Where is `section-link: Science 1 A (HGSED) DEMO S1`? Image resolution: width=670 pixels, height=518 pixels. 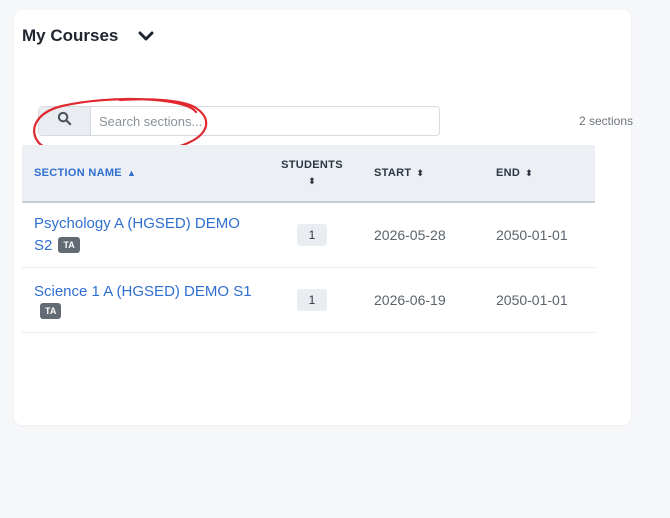 section-link: Science 1 A (HGSED) DEMO S1 is located at coordinates (143, 291).